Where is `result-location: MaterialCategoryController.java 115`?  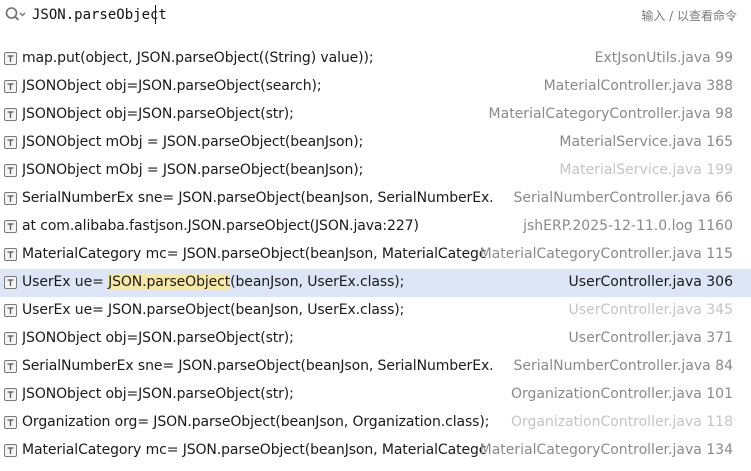
result-location: MaterialCategoryController.java 115 is located at coordinates (606, 254).